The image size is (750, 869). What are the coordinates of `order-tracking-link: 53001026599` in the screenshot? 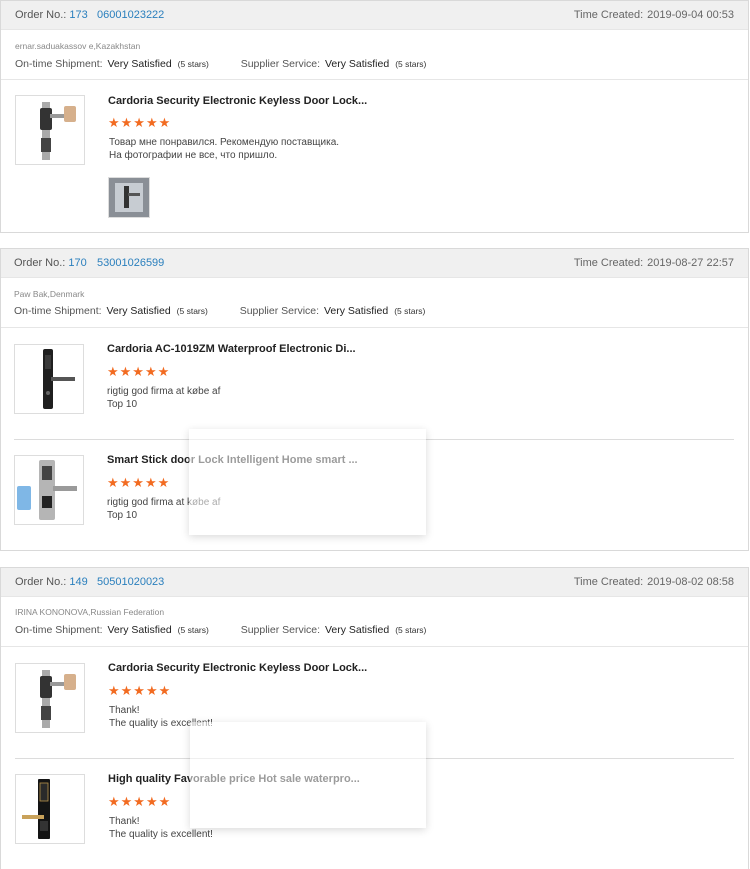 It's located at (130, 263).